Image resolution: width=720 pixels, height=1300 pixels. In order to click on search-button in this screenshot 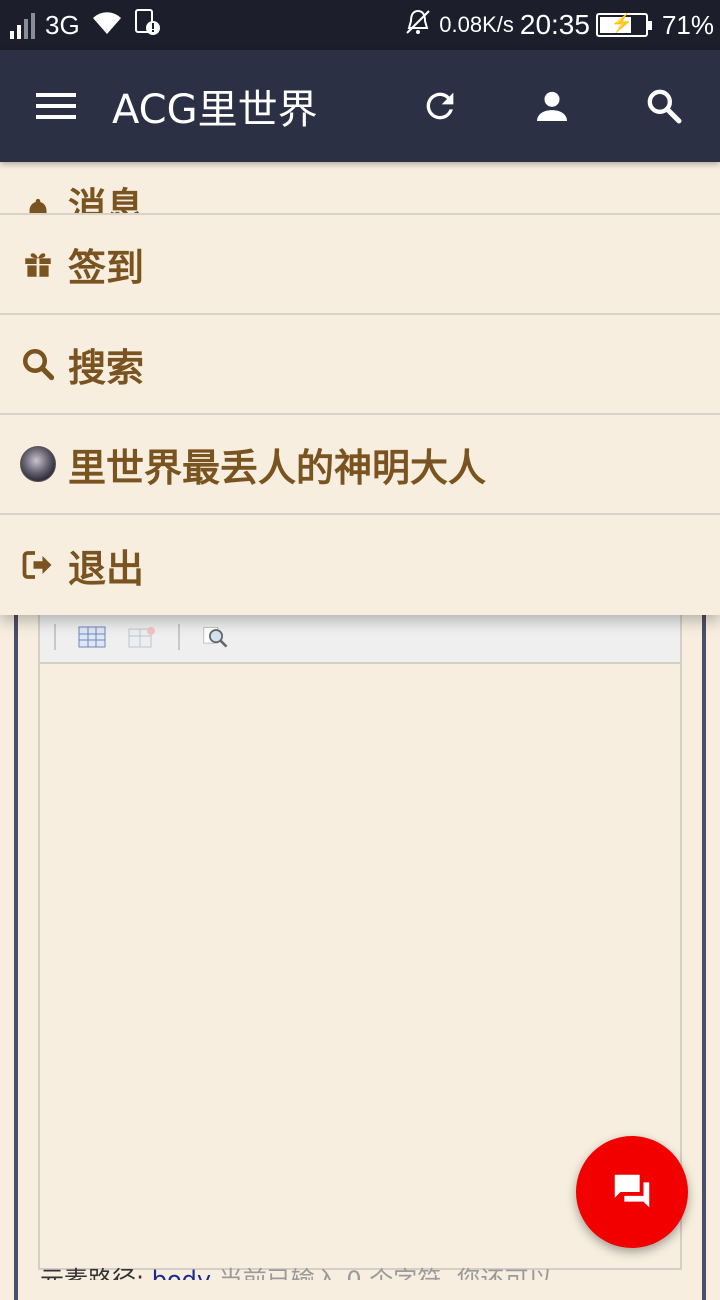, I will do `click(664, 106)`.